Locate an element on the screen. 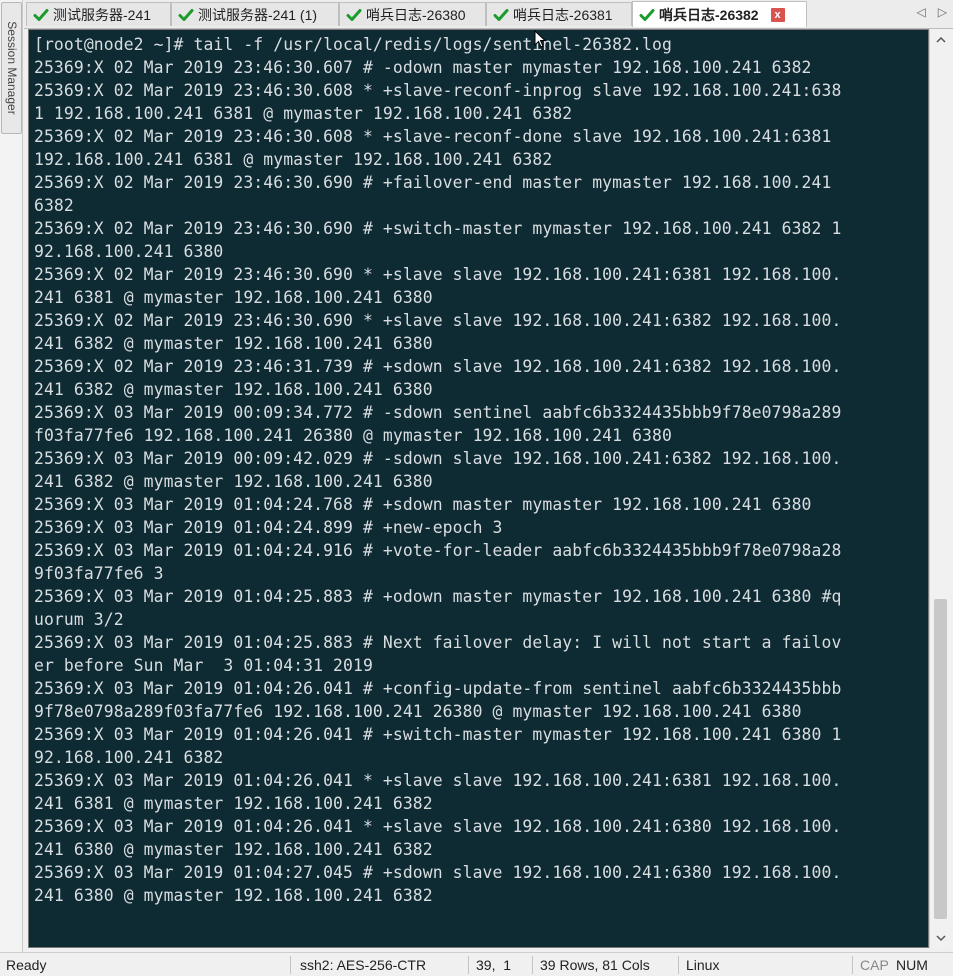  tab-sentinel-log-26380: 哨兵日志-26380 is located at coordinates (412, 14).